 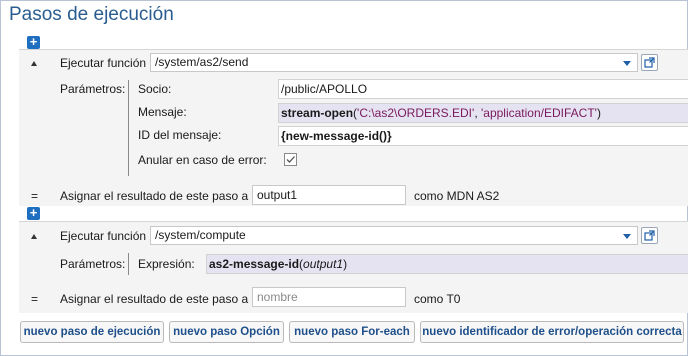 I want to click on checkmark-icon, so click(x=290, y=159).